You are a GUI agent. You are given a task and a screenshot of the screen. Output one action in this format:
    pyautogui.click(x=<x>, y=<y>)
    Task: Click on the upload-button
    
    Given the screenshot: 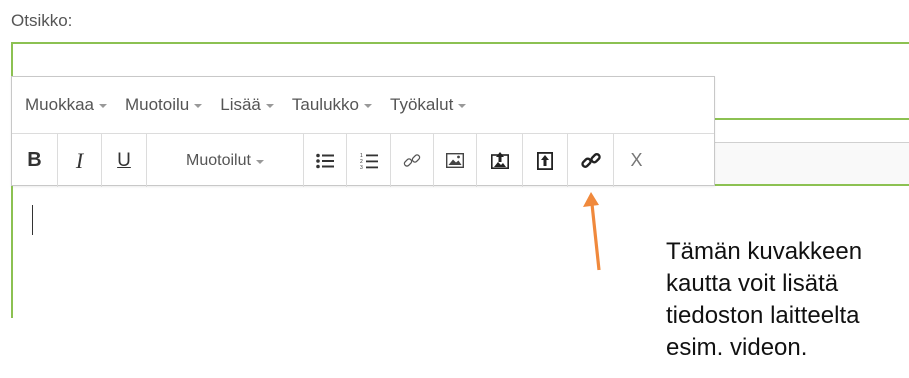 What is the action you would take?
    pyautogui.click(x=500, y=160)
    